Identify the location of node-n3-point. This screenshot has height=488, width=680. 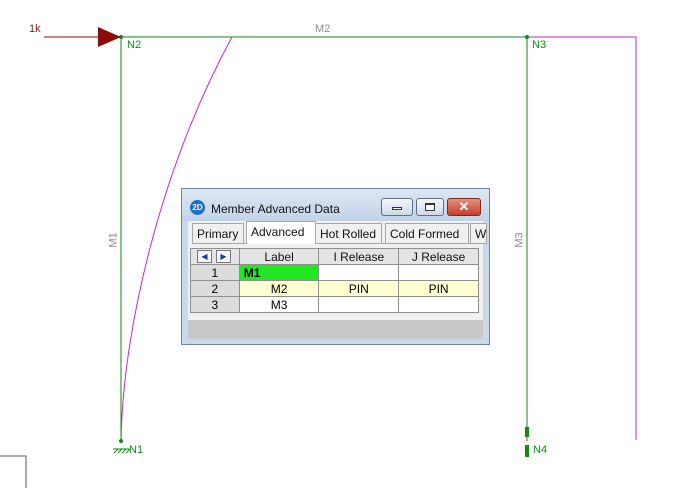
(527, 37).